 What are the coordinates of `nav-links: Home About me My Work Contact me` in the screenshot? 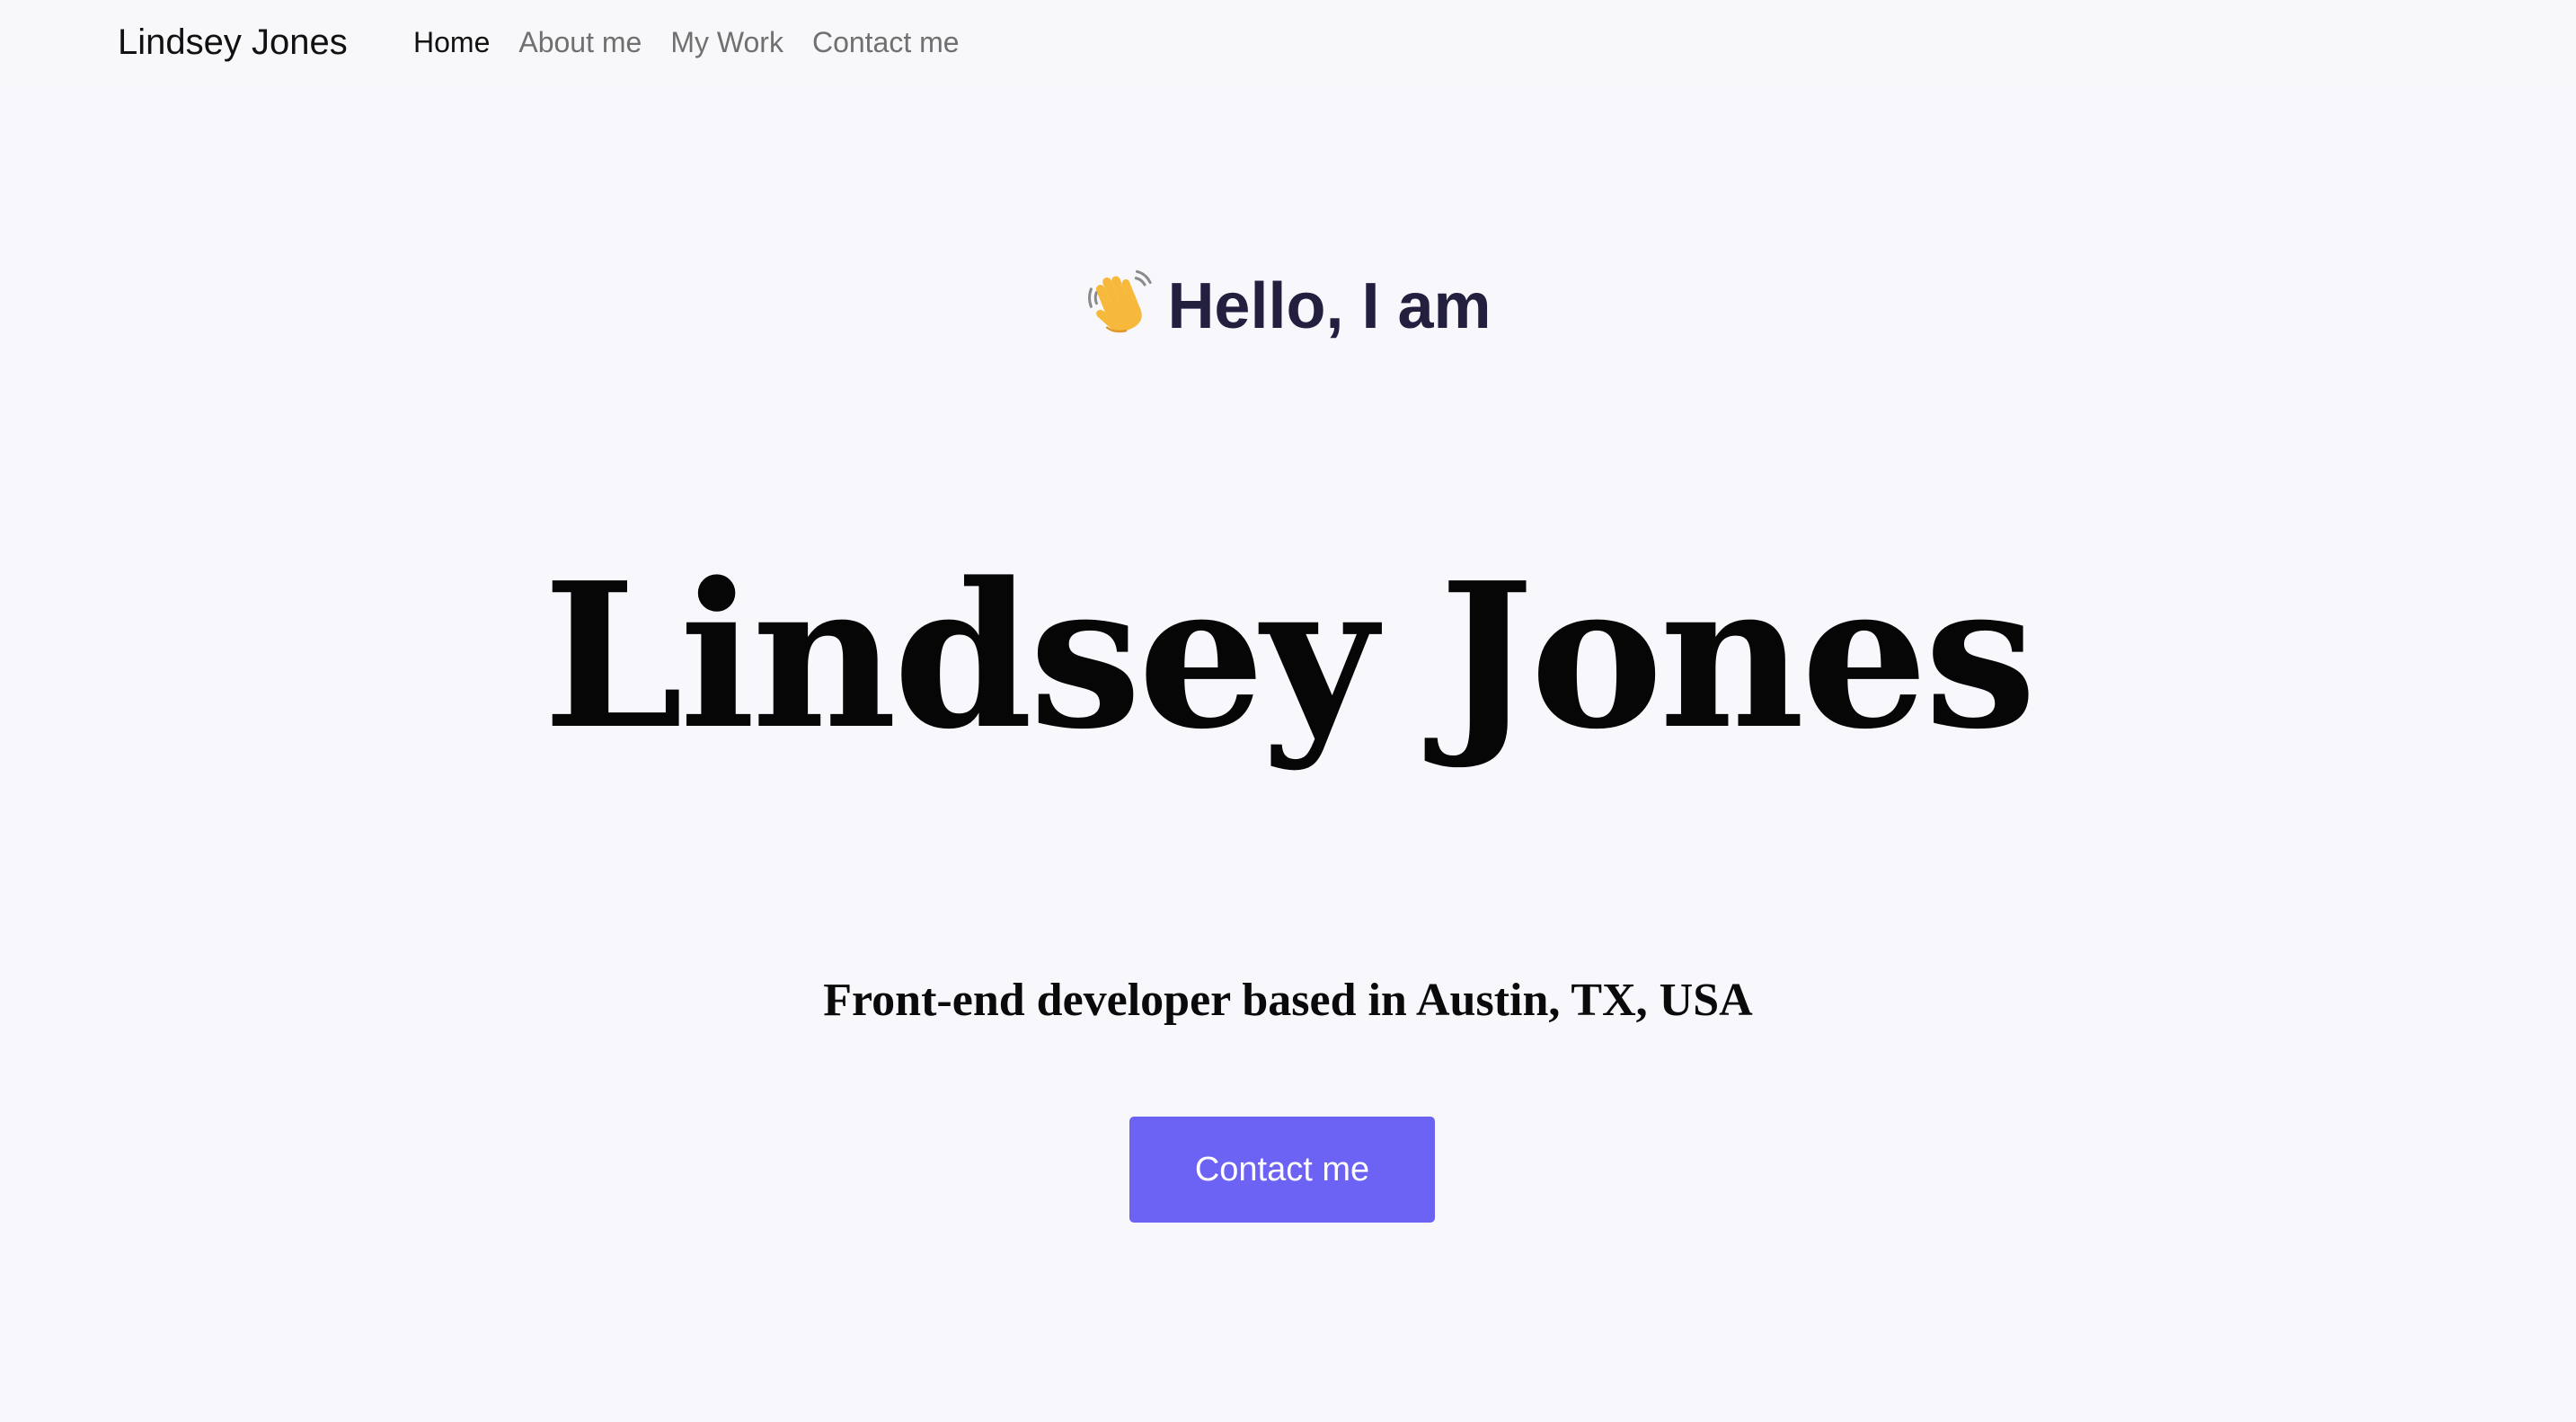 It's located at (686, 42).